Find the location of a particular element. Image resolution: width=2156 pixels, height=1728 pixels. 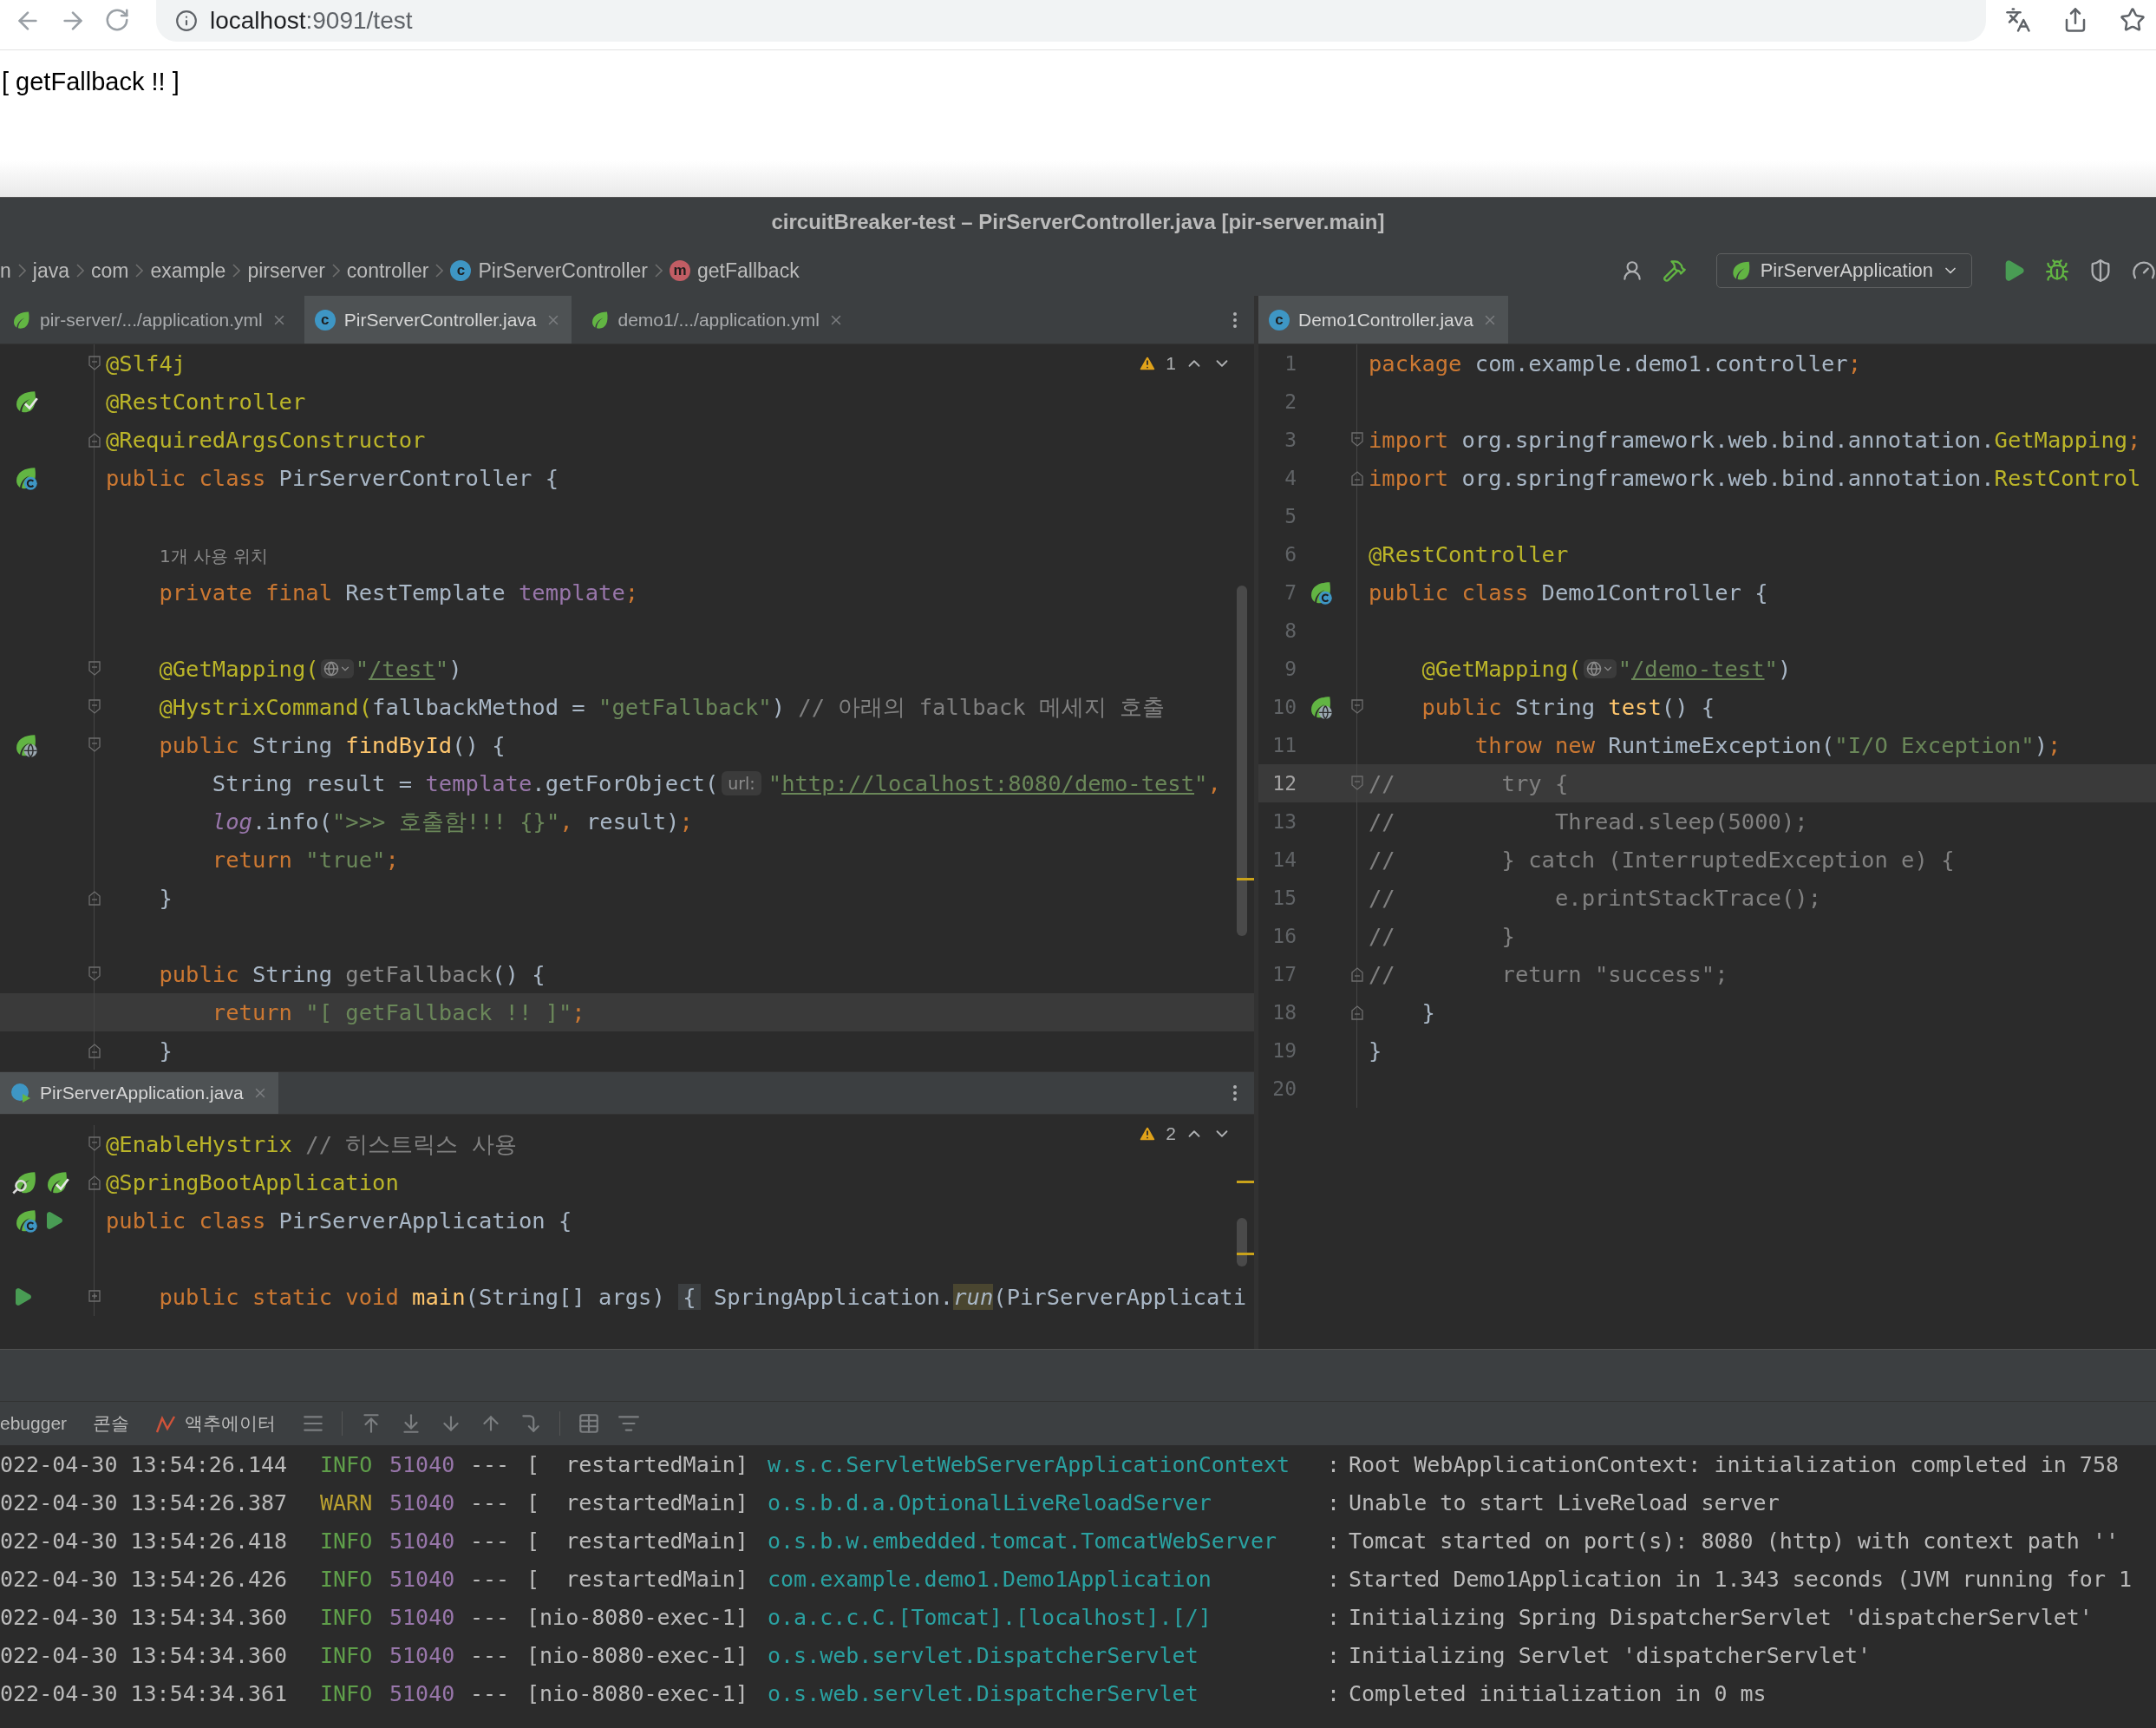

code-line: // e.printStackTrace(); is located at coordinates (1595, 898).